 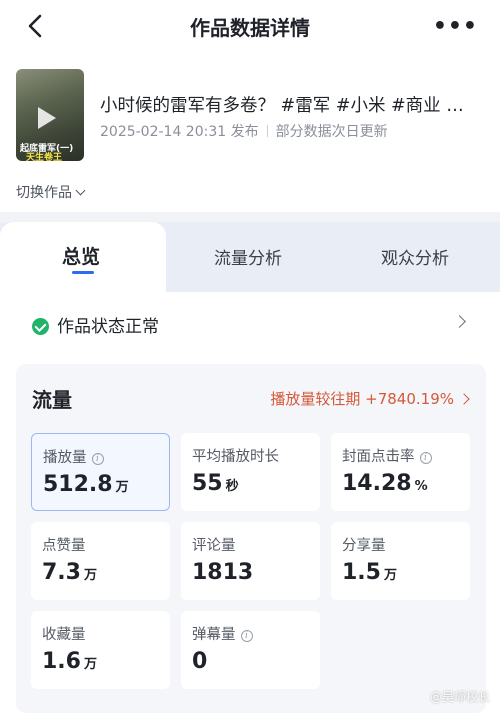 I want to click on metric-value: 14.28%, so click(x=385, y=483).